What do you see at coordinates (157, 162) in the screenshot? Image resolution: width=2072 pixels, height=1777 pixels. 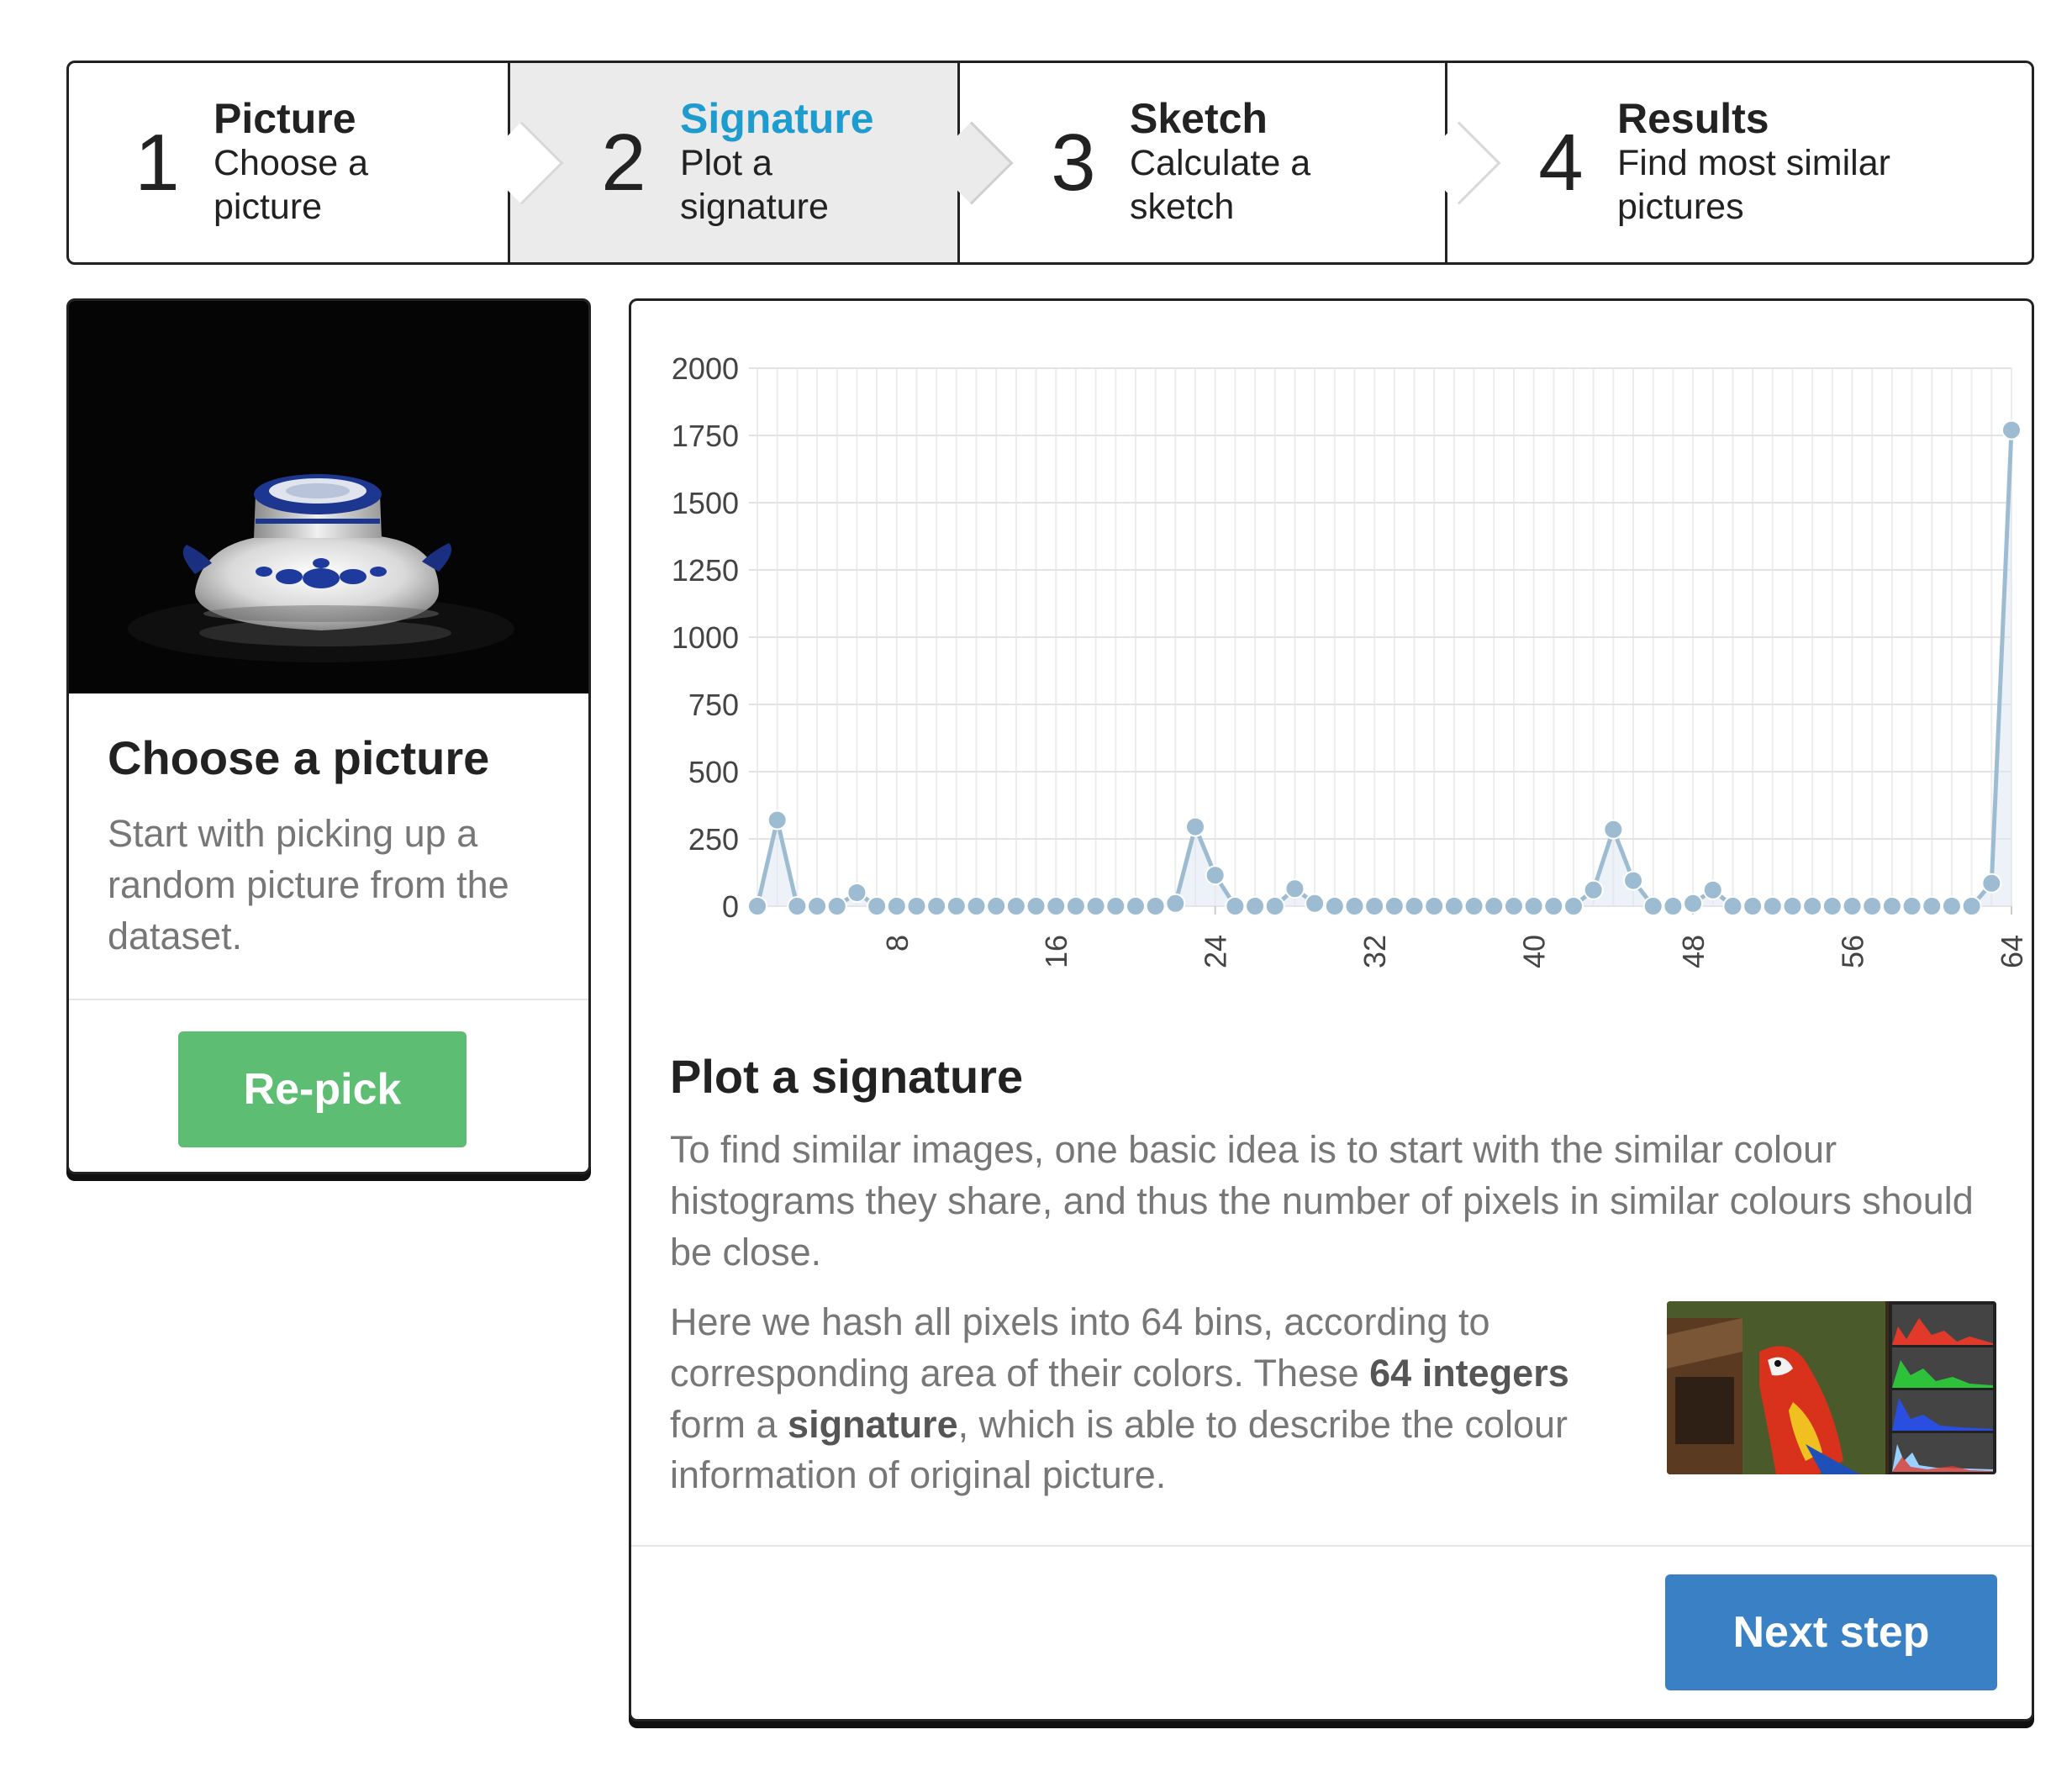 I see `step-number: 1` at bounding box center [157, 162].